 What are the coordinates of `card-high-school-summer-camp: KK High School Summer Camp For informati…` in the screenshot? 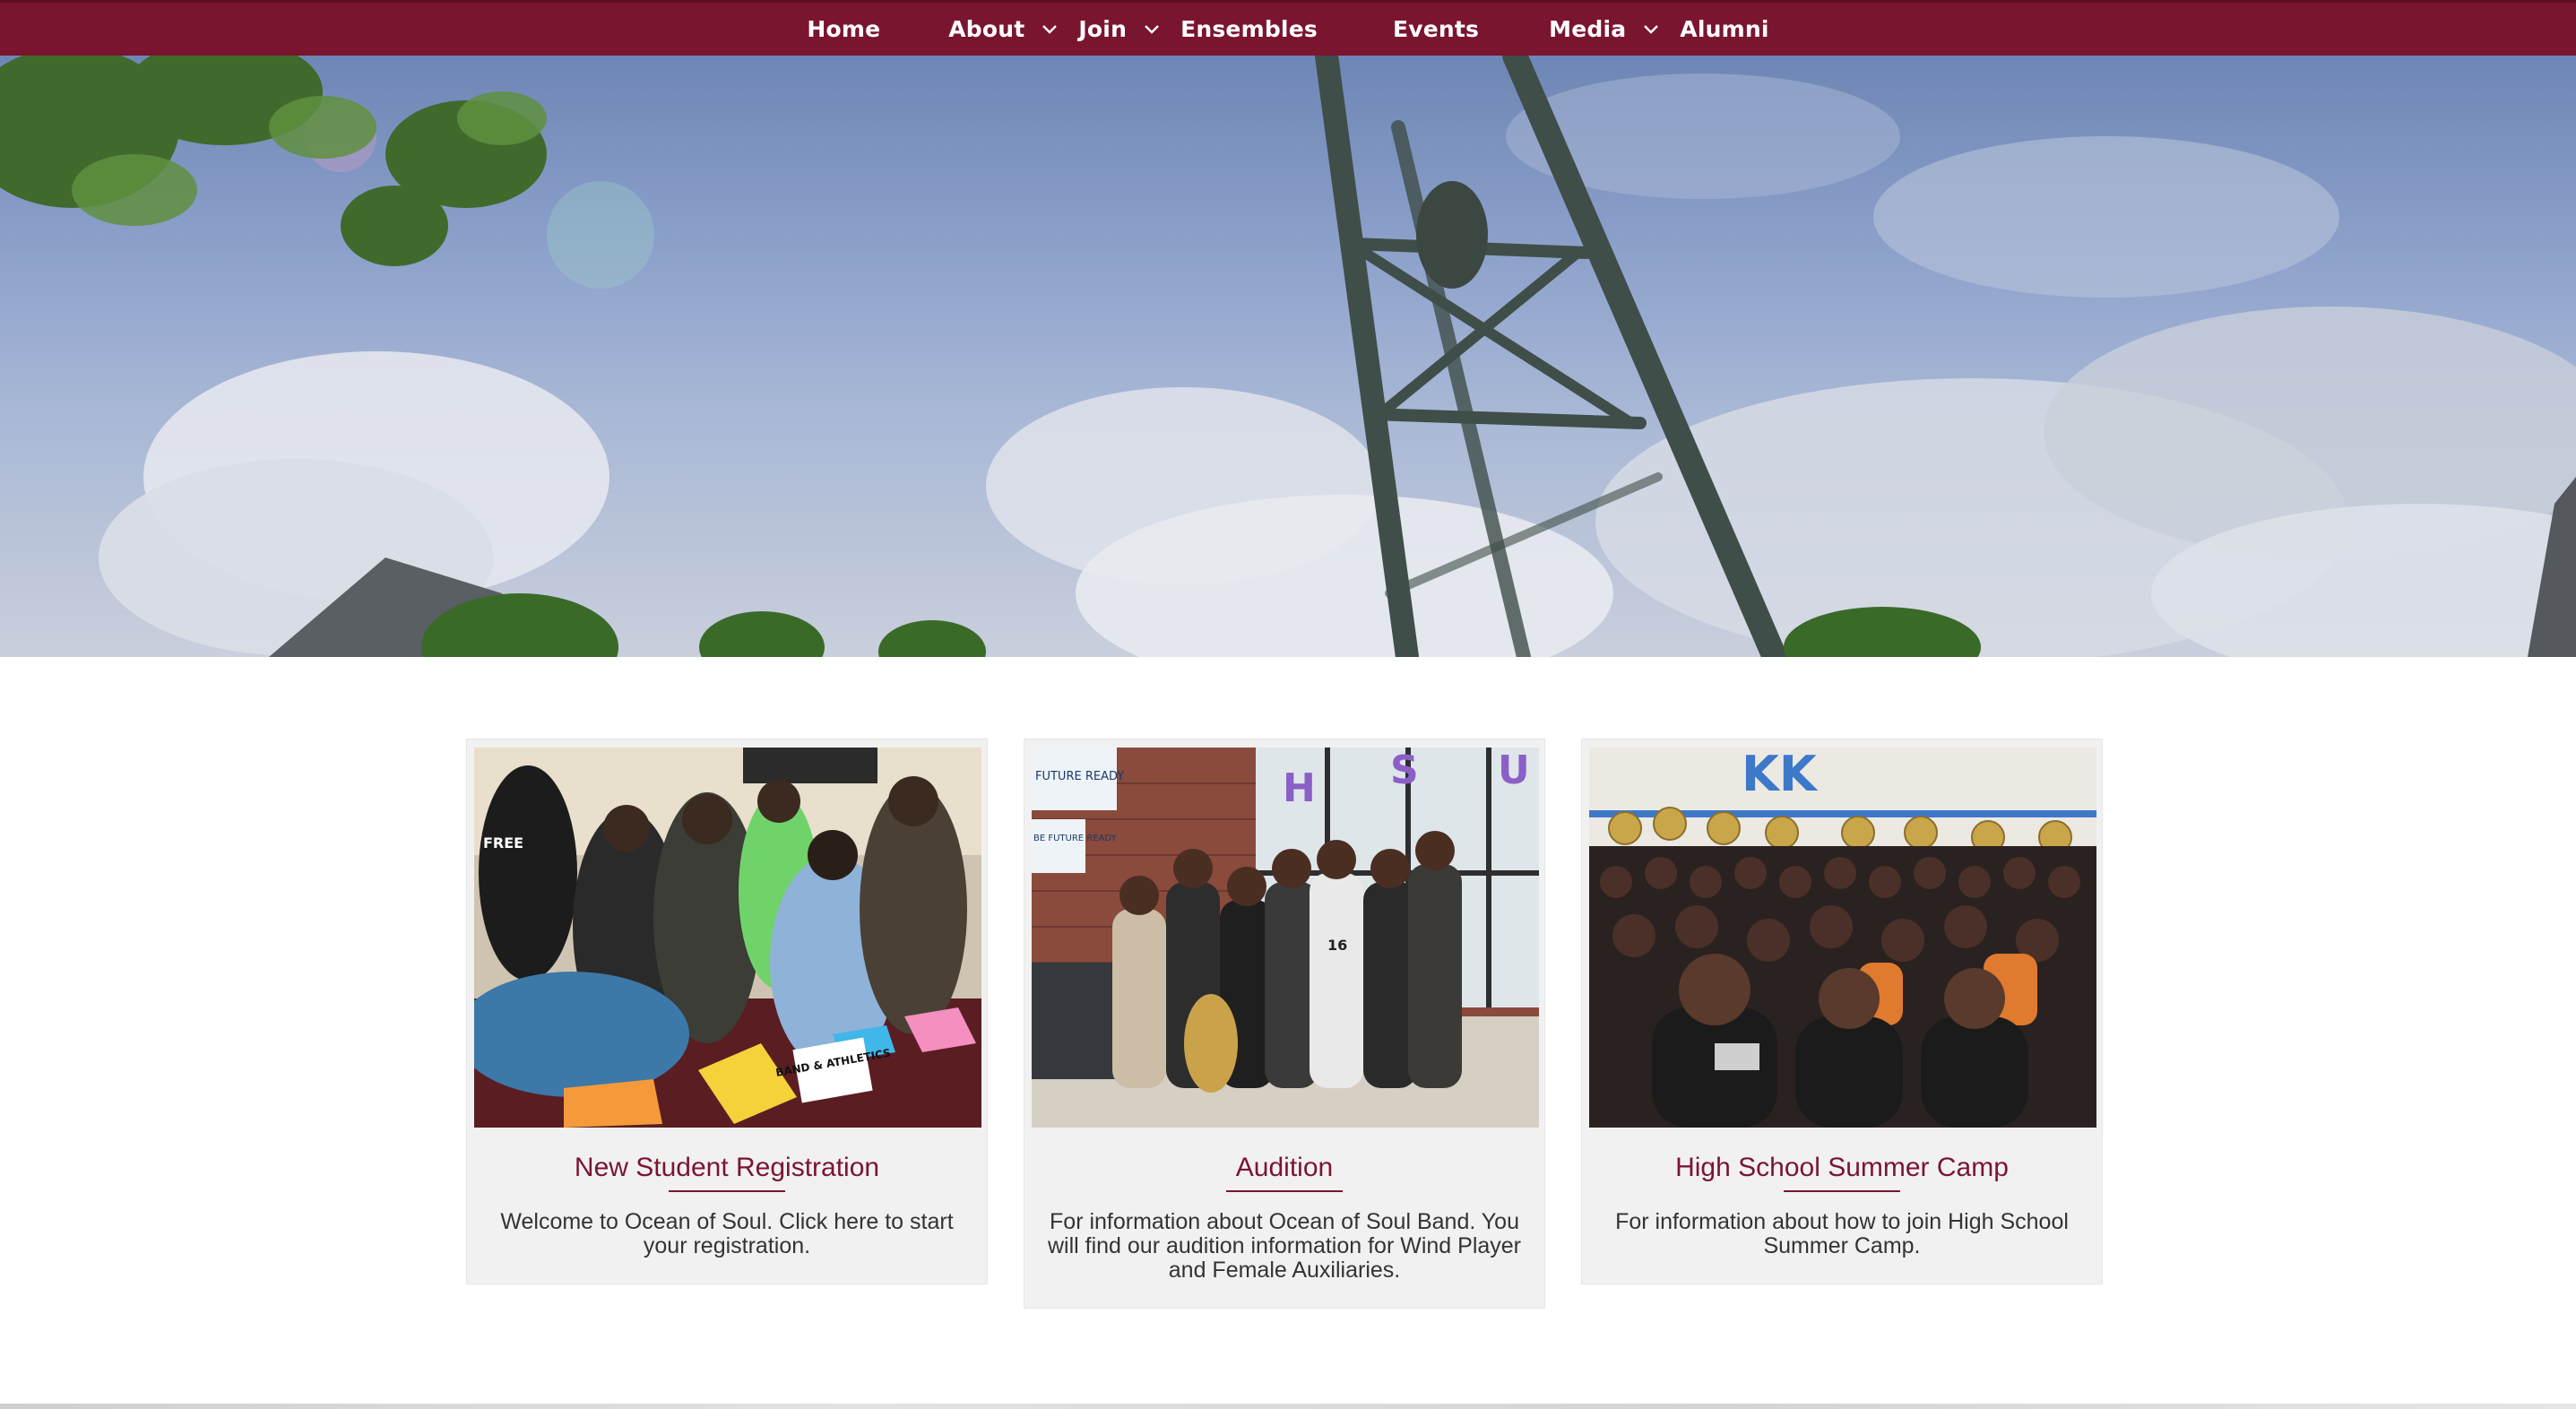 It's located at (1842, 1011).